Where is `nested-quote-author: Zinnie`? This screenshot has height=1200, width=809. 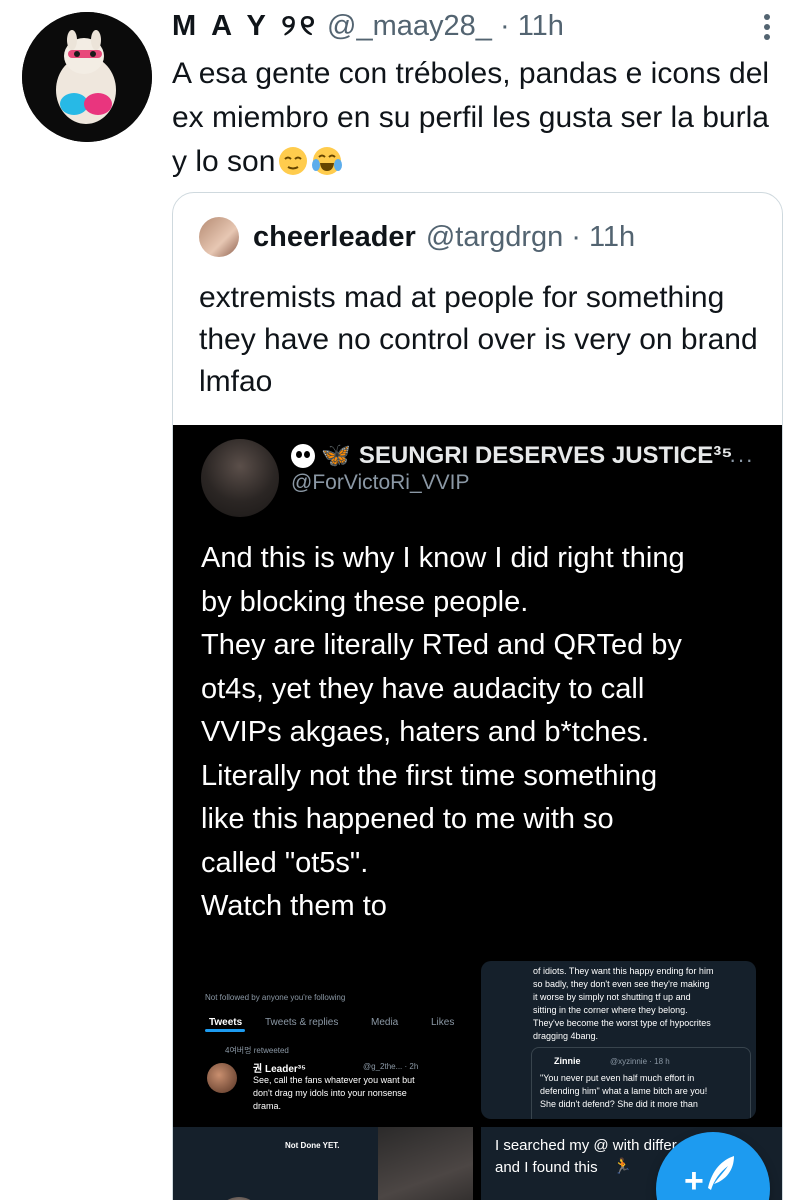 nested-quote-author: Zinnie is located at coordinates (567, 1061).